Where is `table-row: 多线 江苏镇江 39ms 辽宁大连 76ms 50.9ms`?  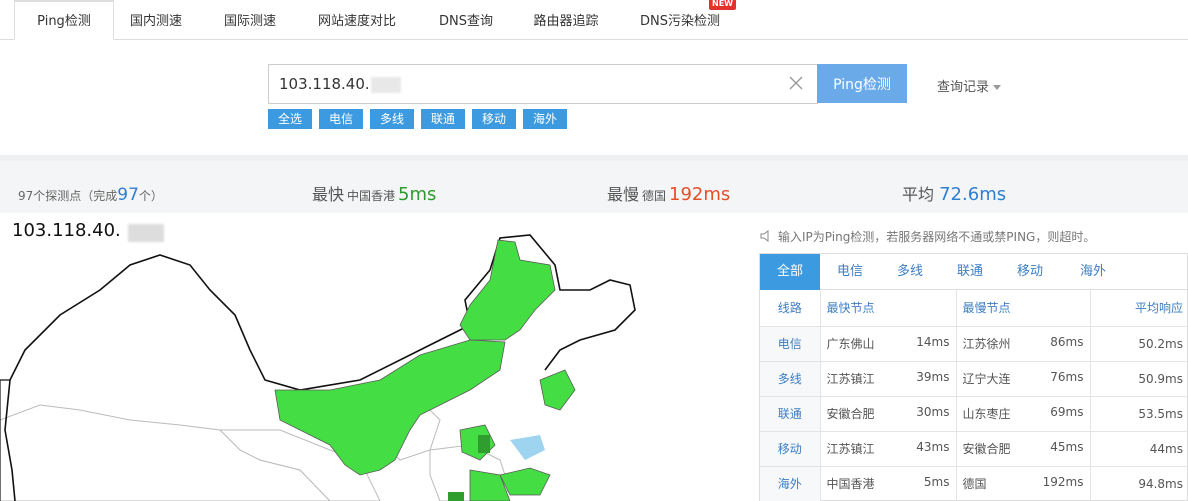
table-row: 多线 江苏镇江 39ms 辽宁大连 76ms 50.9ms is located at coordinates (974, 379).